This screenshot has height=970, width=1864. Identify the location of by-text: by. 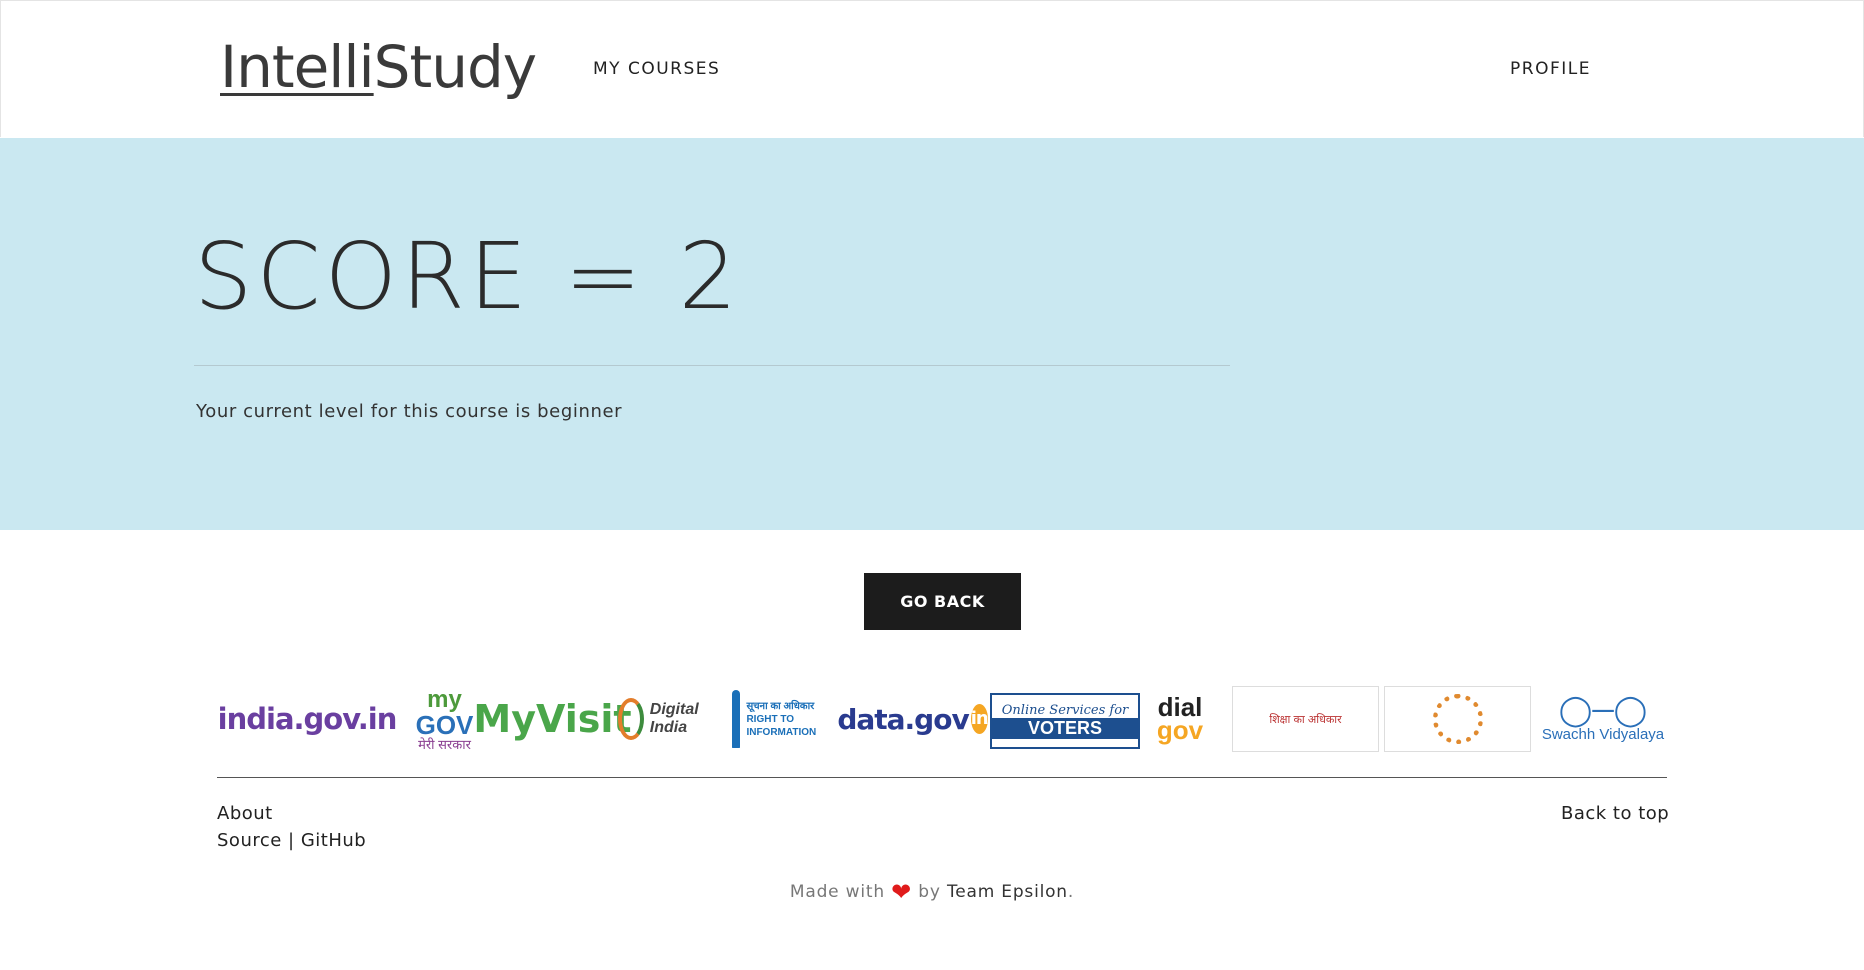
(929, 892).